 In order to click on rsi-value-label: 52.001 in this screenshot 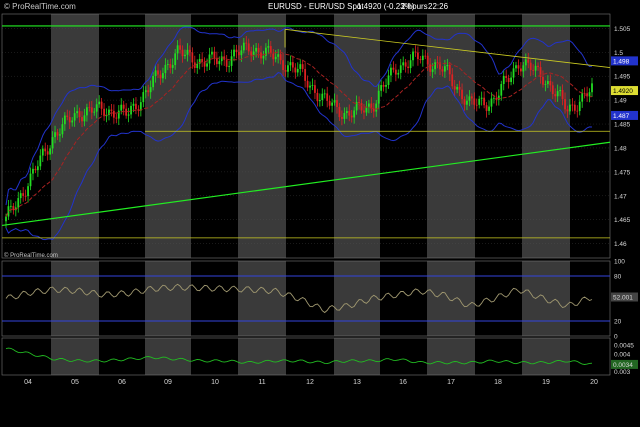, I will do `click(623, 298)`.